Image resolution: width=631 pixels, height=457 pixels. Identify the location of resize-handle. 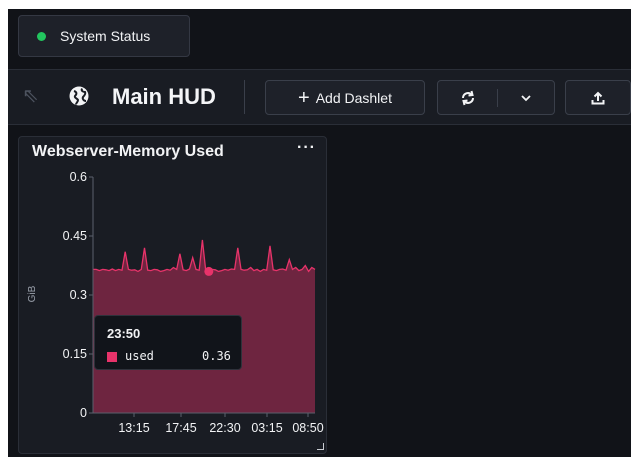
(320, 446).